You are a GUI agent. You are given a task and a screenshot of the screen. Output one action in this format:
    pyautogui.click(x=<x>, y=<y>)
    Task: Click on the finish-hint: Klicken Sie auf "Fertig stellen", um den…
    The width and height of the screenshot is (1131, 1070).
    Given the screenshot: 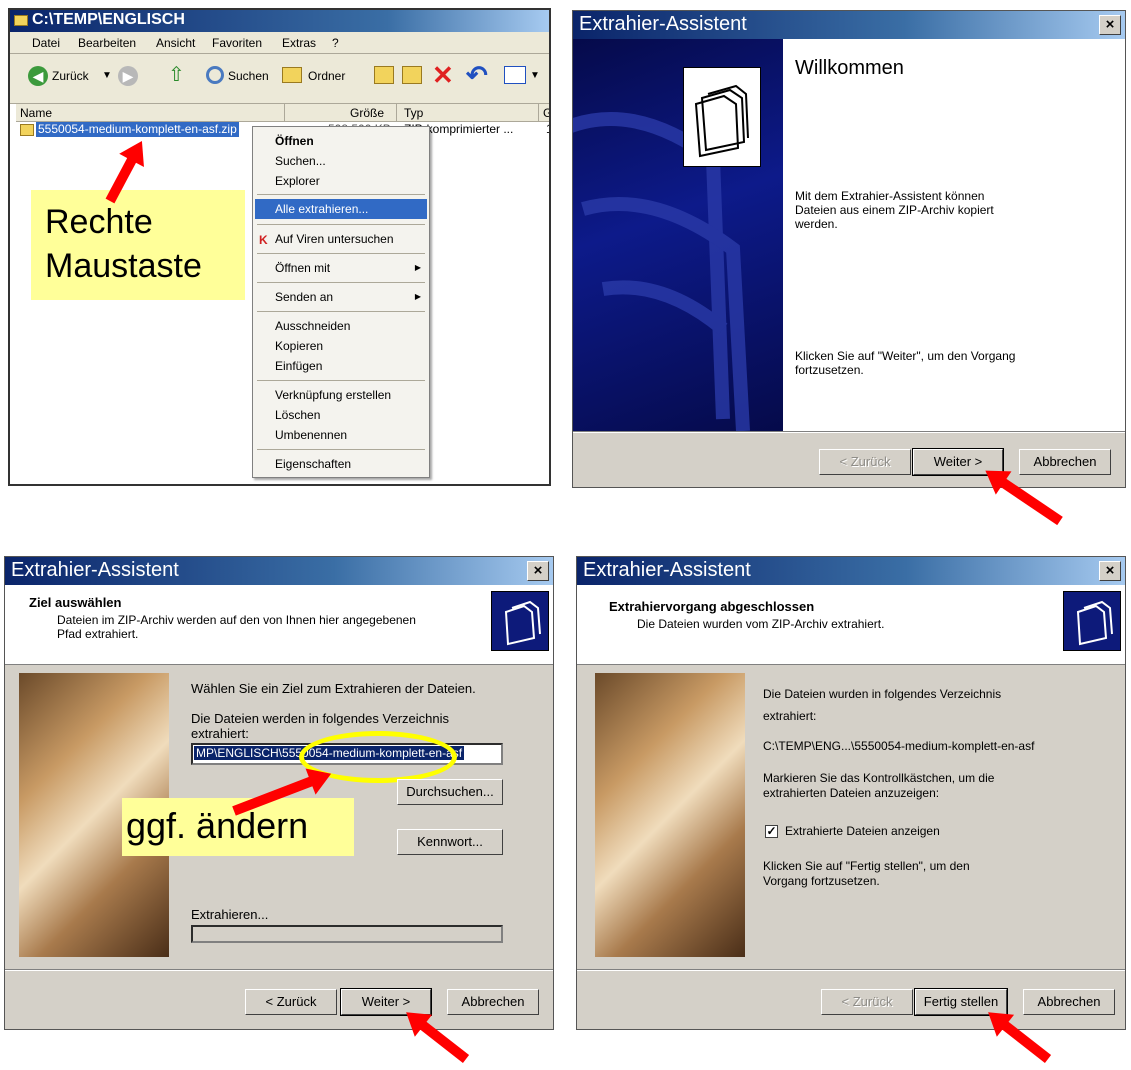 What is the action you would take?
    pyautogui.click(x=866, y=873)
    